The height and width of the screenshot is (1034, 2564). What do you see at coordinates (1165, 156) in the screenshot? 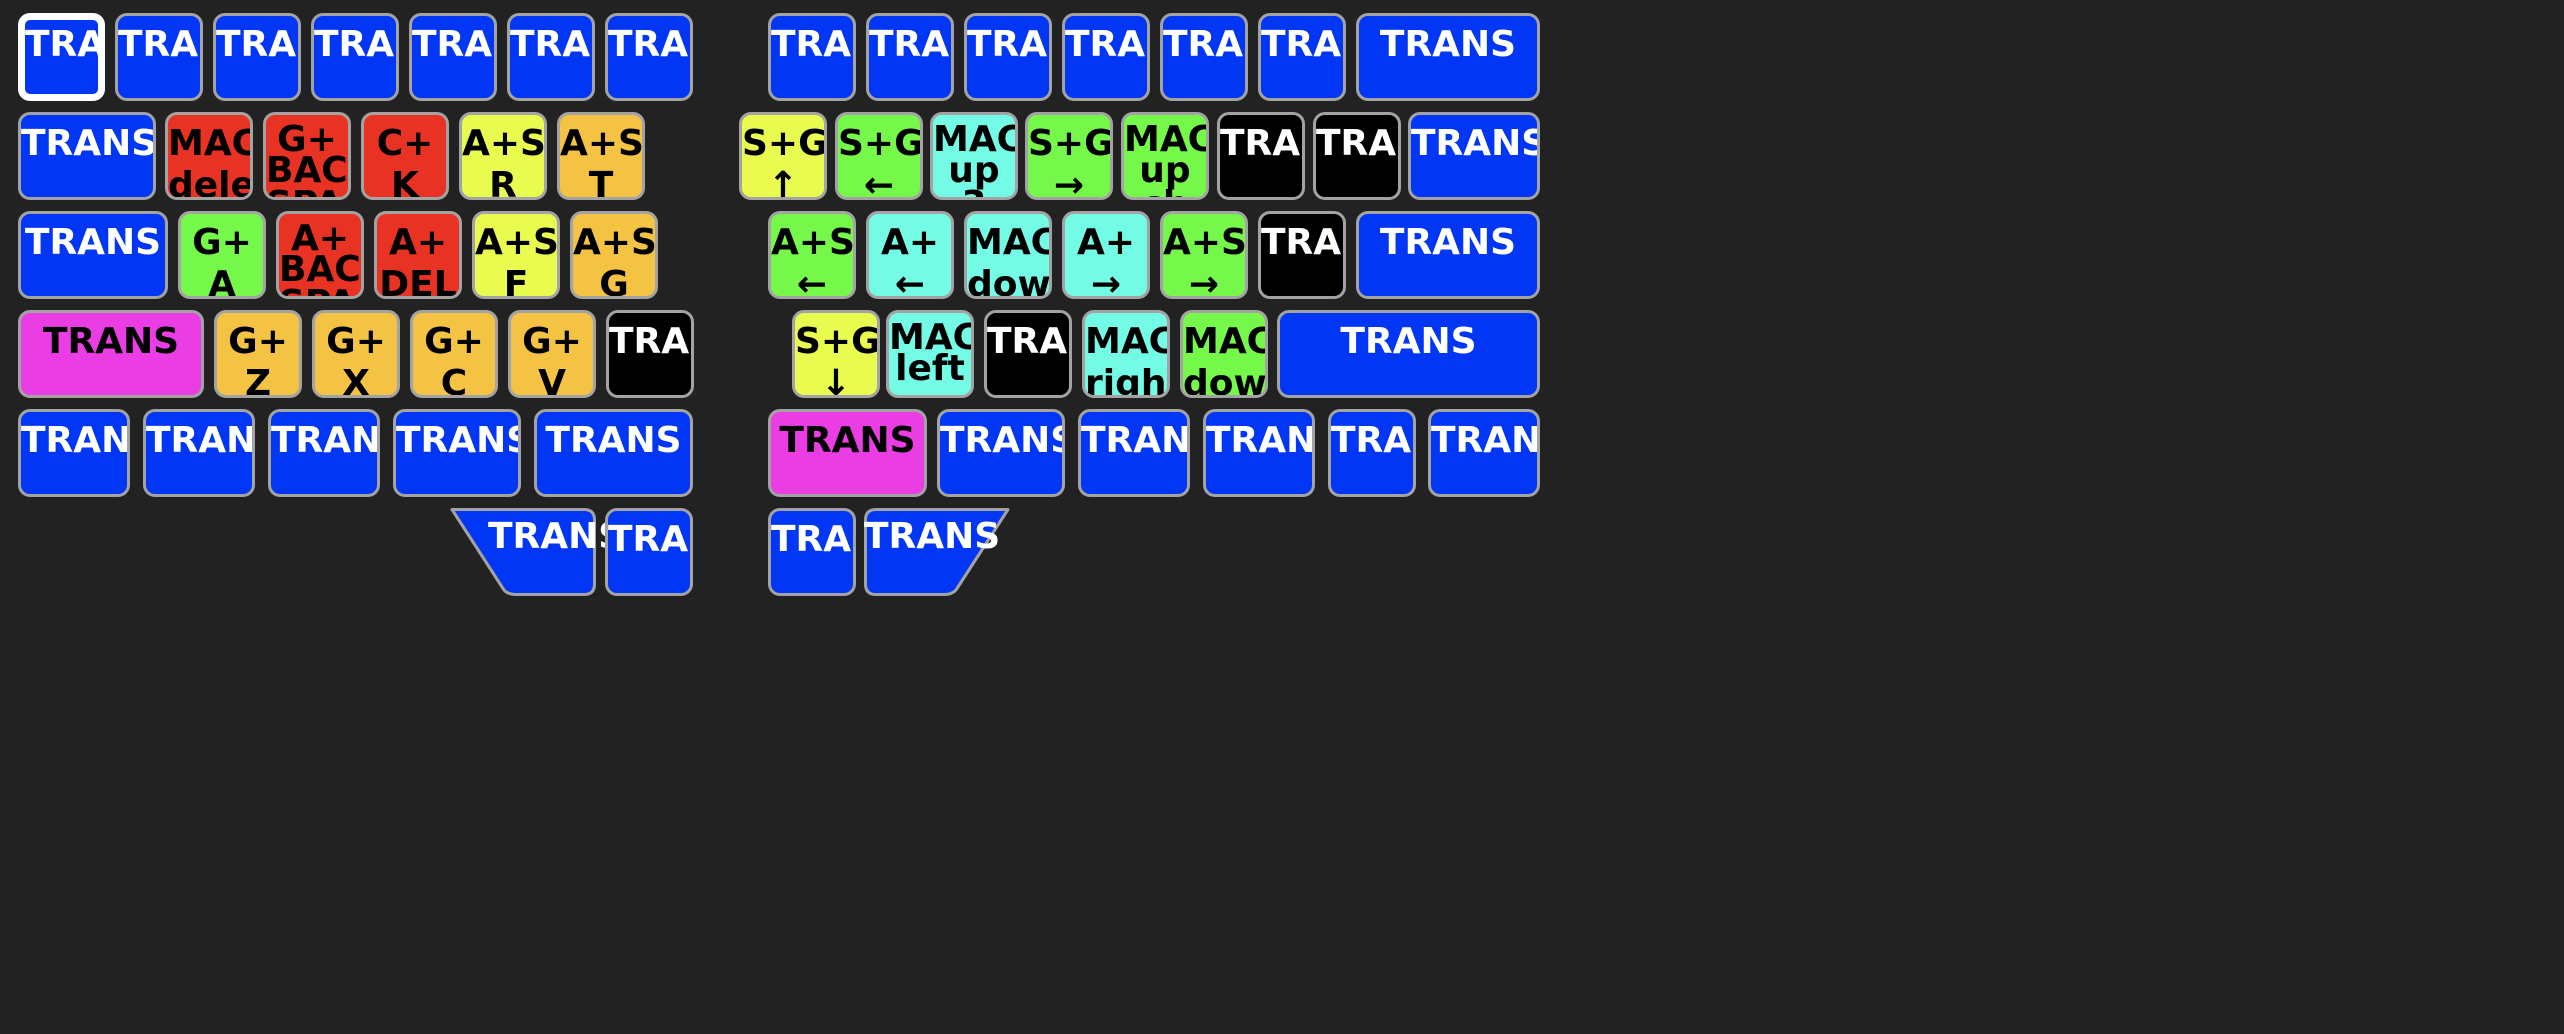
I see `key-r1-4: MACROupch` at bounding box center [1165, 156].